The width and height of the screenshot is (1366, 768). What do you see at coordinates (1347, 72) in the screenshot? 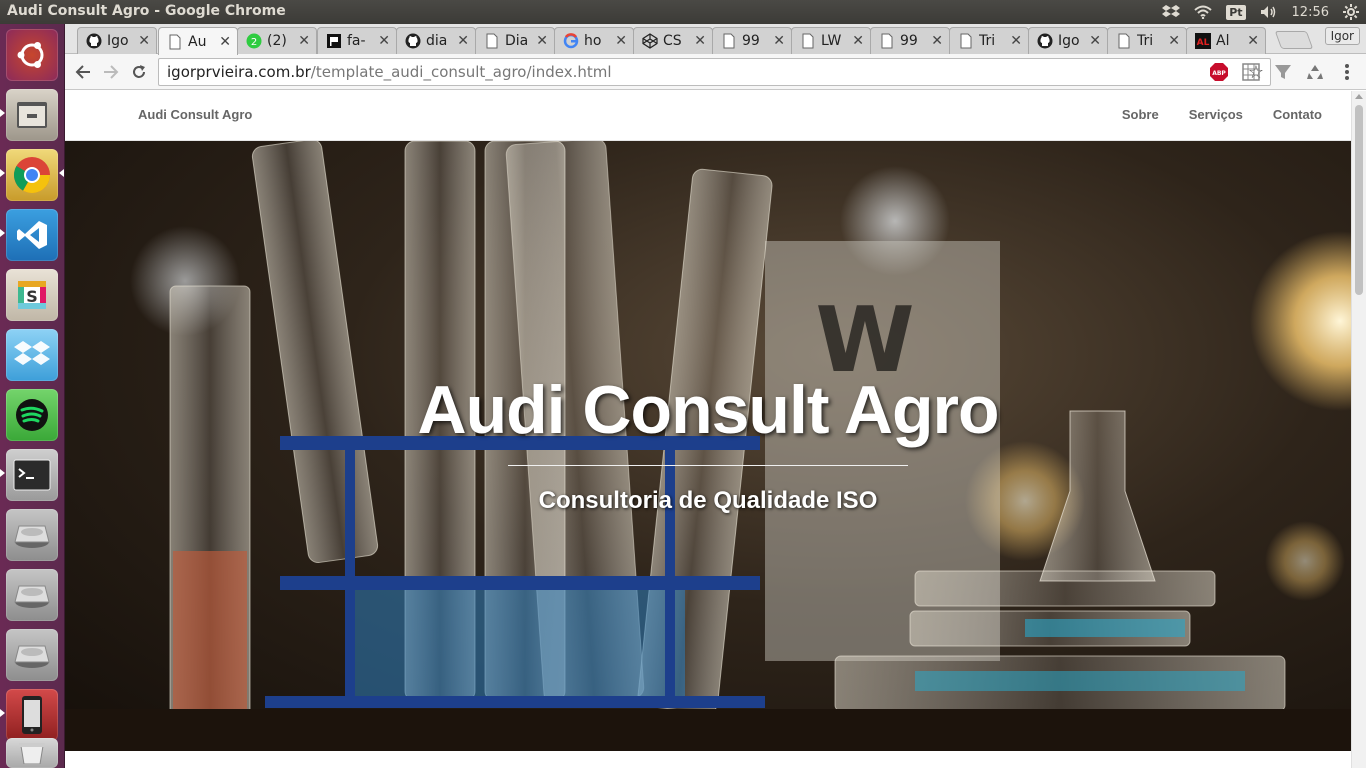
I see `chrome-menu-icon` at bounding box center [1347, 72].